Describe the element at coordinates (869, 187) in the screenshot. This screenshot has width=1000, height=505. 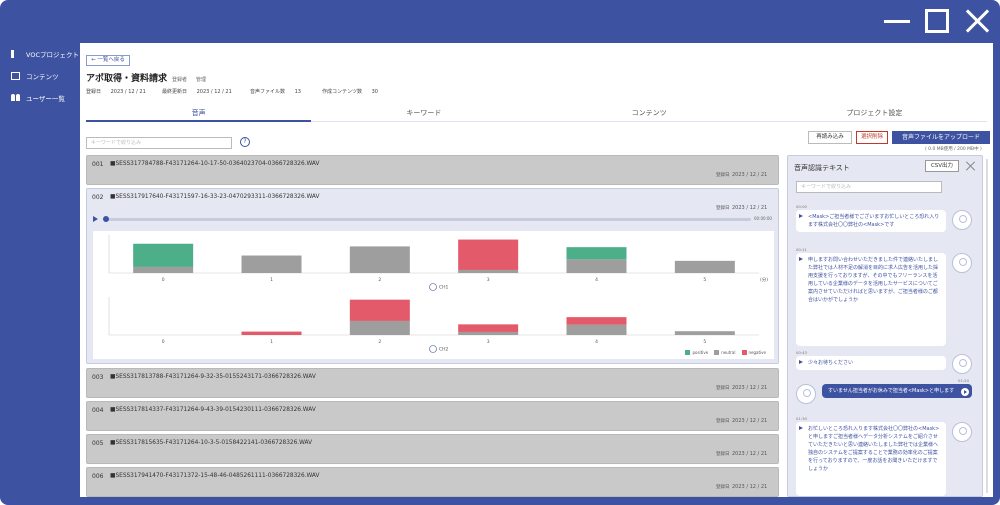
I see `transcript-search-input: キーワードで絞り込み` at that location.